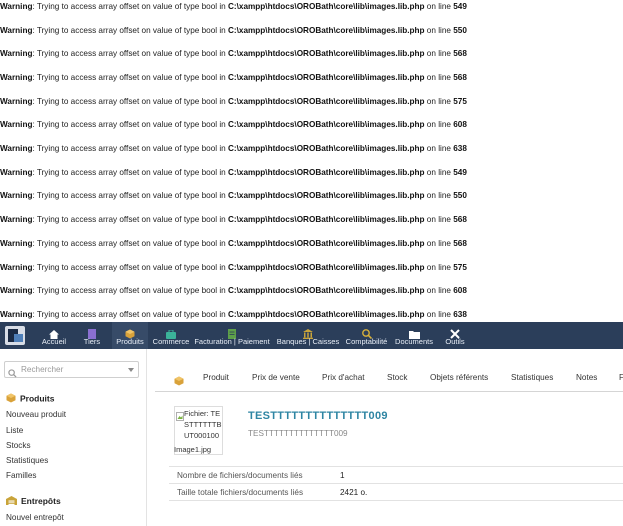 The height and width of the screenshot is (526, 623). I want to click on sidebar-heading-label: Produits, so click(37, 398).